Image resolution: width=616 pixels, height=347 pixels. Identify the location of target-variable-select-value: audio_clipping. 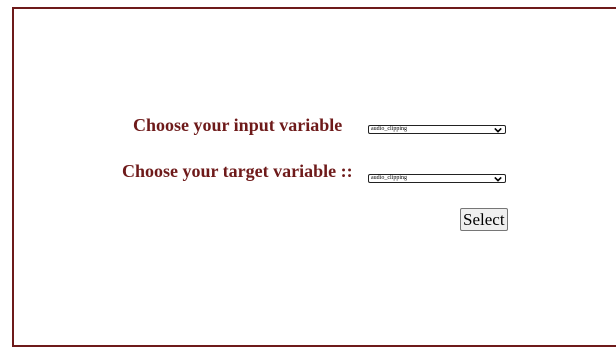
(389, 178).